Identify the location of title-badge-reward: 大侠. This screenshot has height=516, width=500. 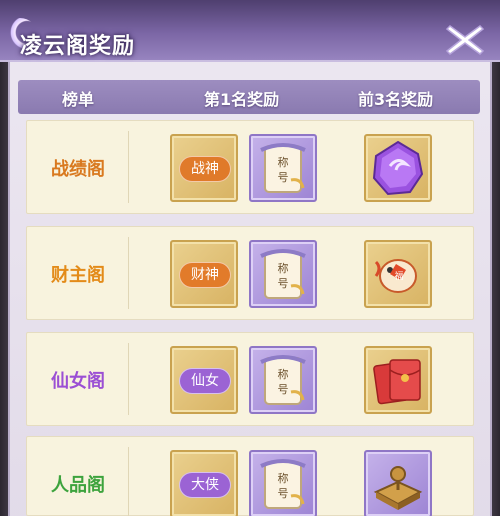
(204, 483).